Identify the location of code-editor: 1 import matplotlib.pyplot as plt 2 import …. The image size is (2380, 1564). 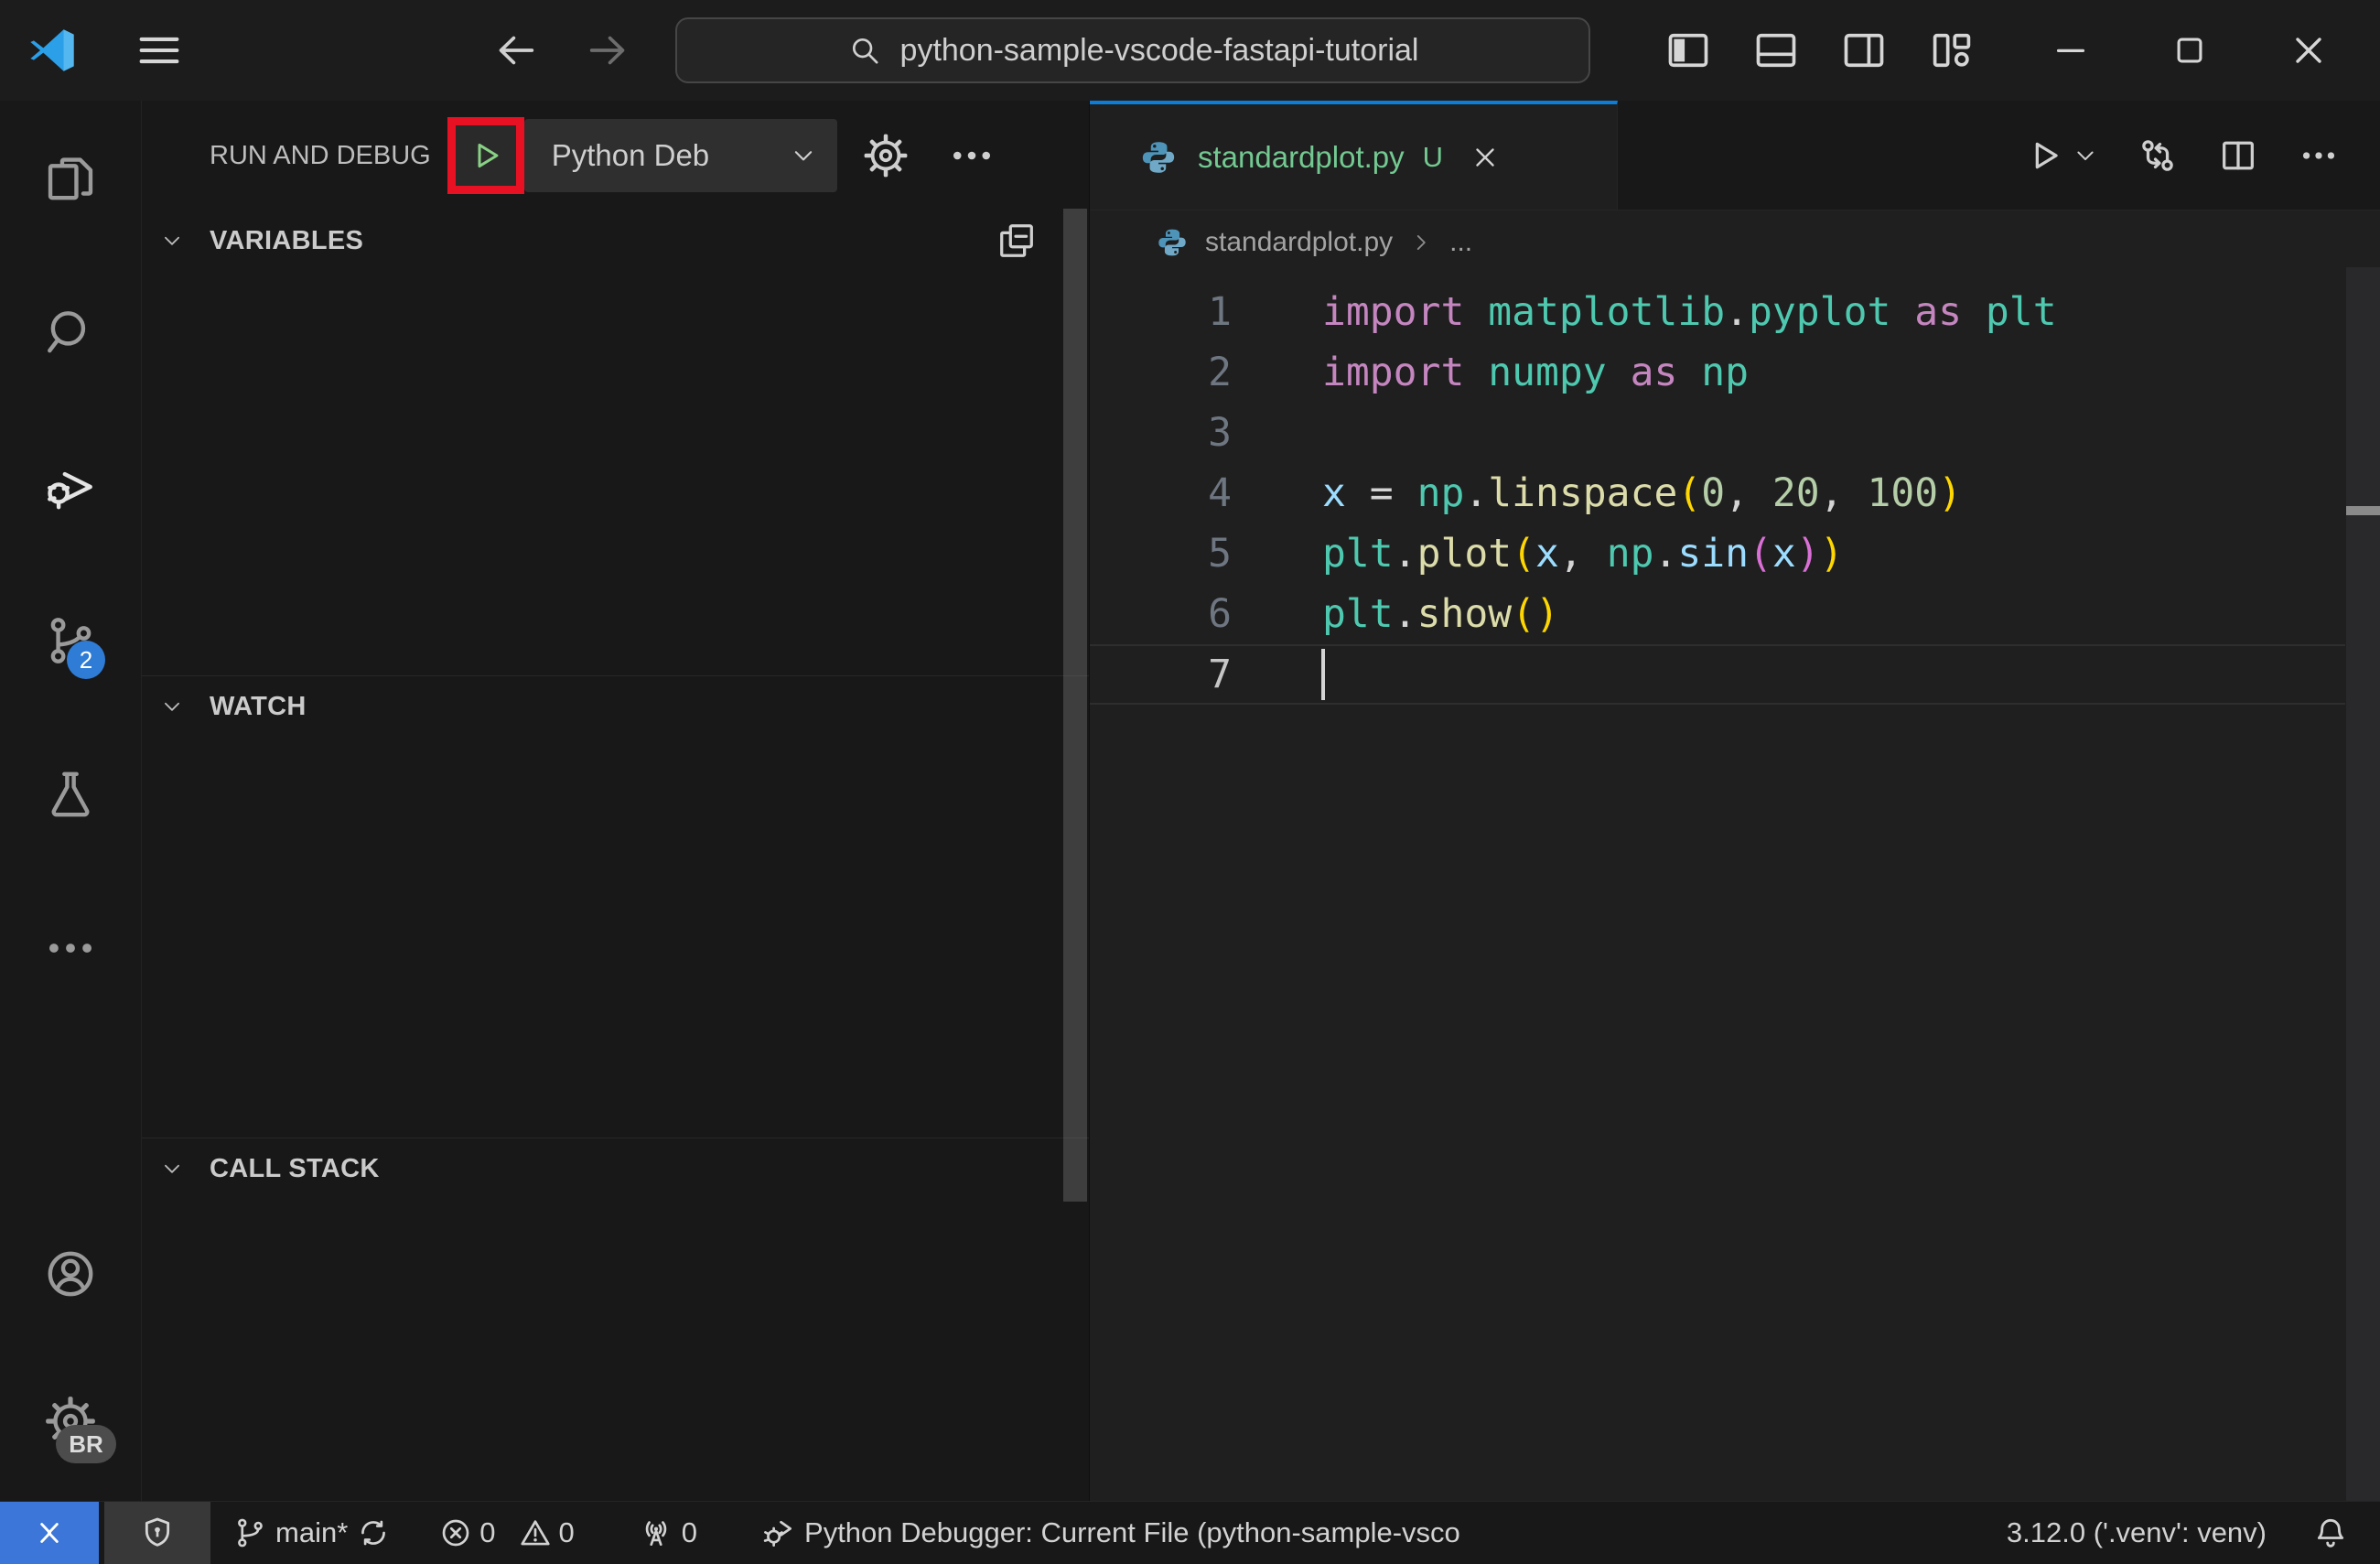
(1735, 490).